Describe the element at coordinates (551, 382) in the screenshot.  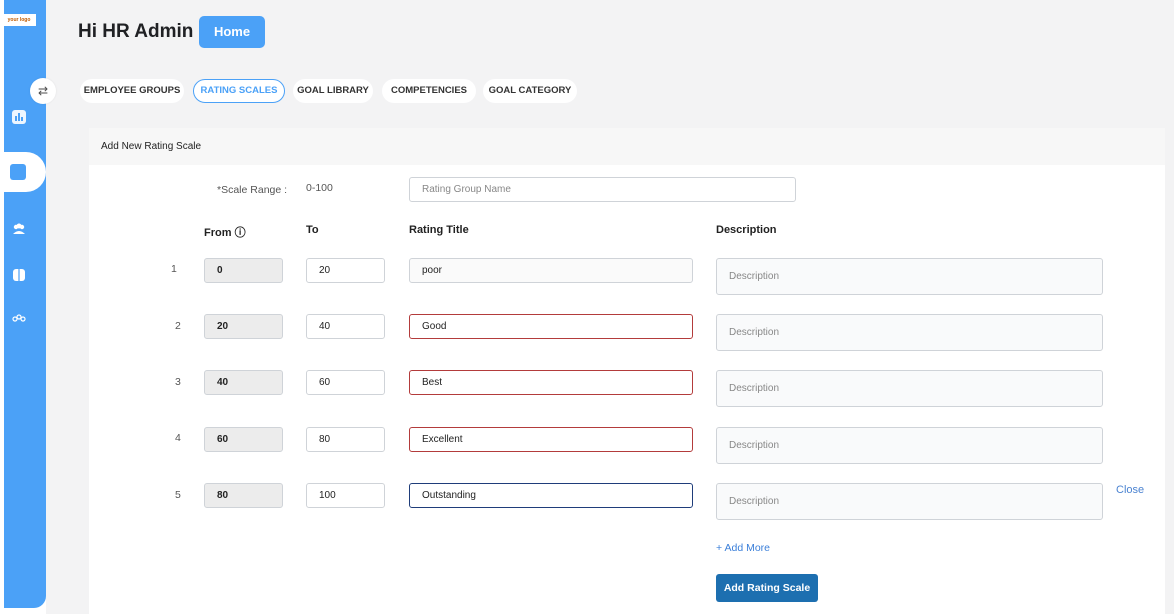
I see `rating-title-input: Best` at that location.